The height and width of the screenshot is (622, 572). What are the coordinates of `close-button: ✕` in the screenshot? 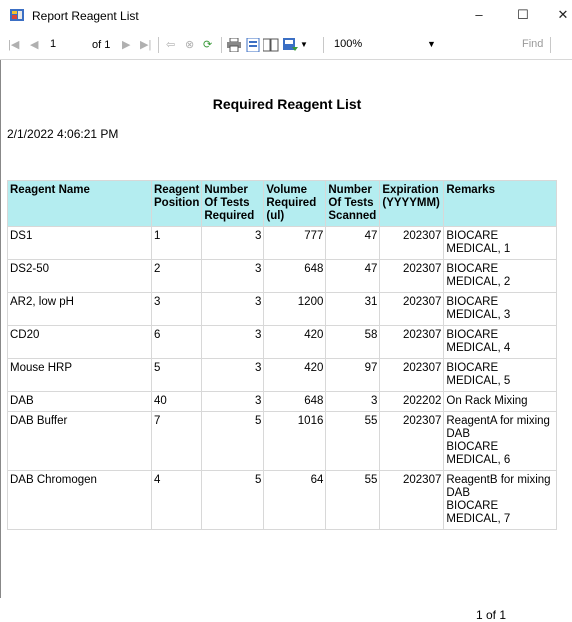 It's located at (560, 15).